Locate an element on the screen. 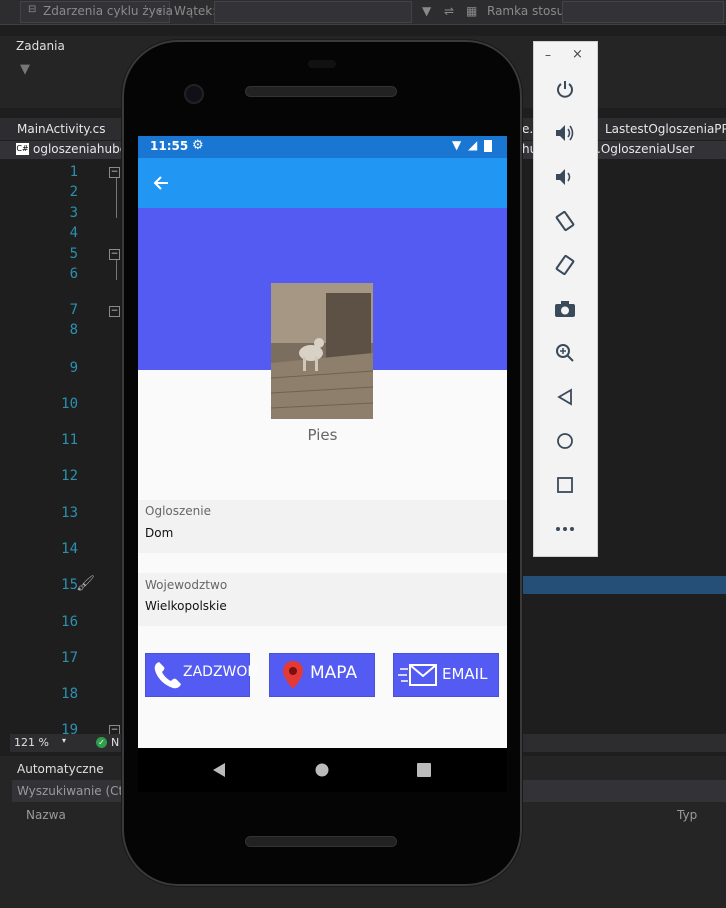 The width and height of the screenshot is (726, 908). line-number: 3 is located at coordinates (73, 213).